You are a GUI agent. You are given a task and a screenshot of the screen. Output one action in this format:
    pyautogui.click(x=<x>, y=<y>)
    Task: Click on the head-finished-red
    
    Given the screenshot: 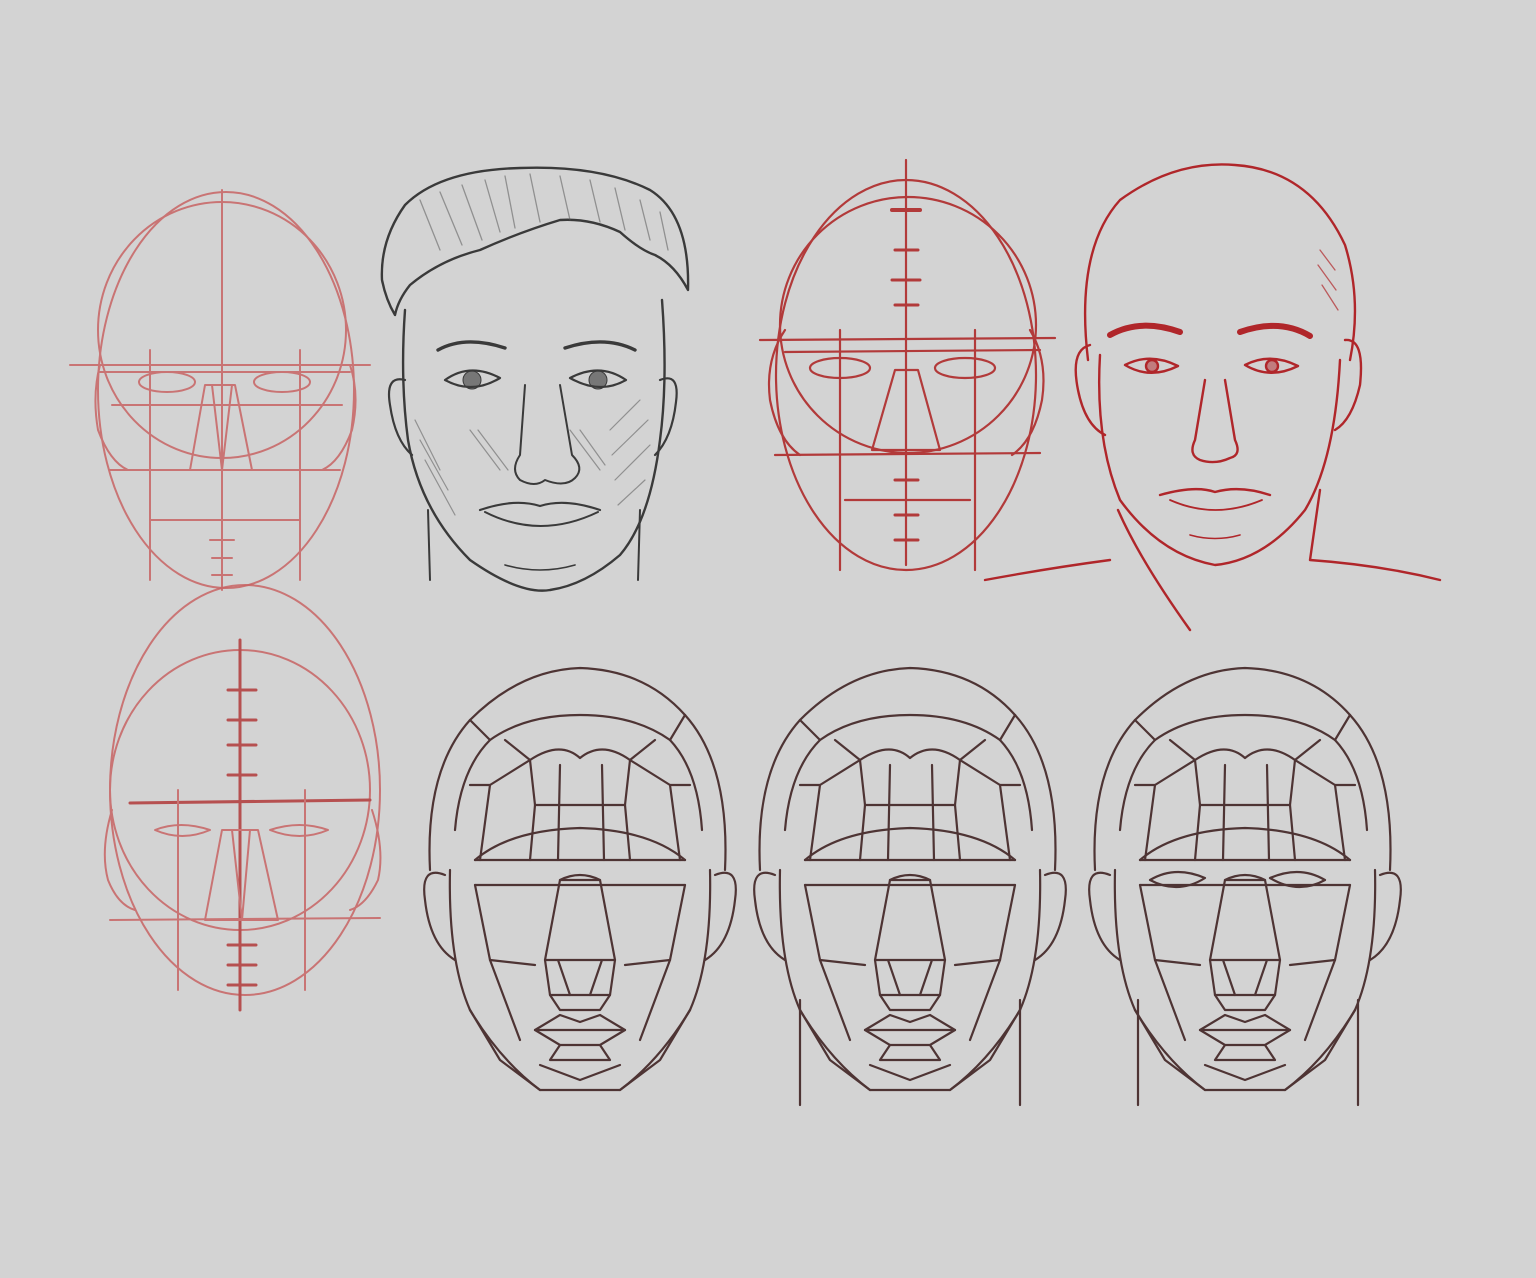 What is the action you would take?
    pyautogui.click(x=1212, y=397)
    